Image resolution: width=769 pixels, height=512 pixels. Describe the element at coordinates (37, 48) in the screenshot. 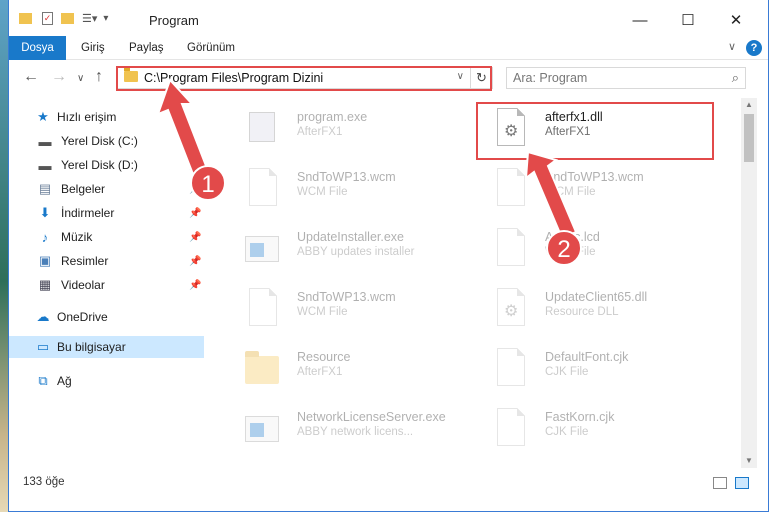

I see `tab-file: Dosya` at that location.